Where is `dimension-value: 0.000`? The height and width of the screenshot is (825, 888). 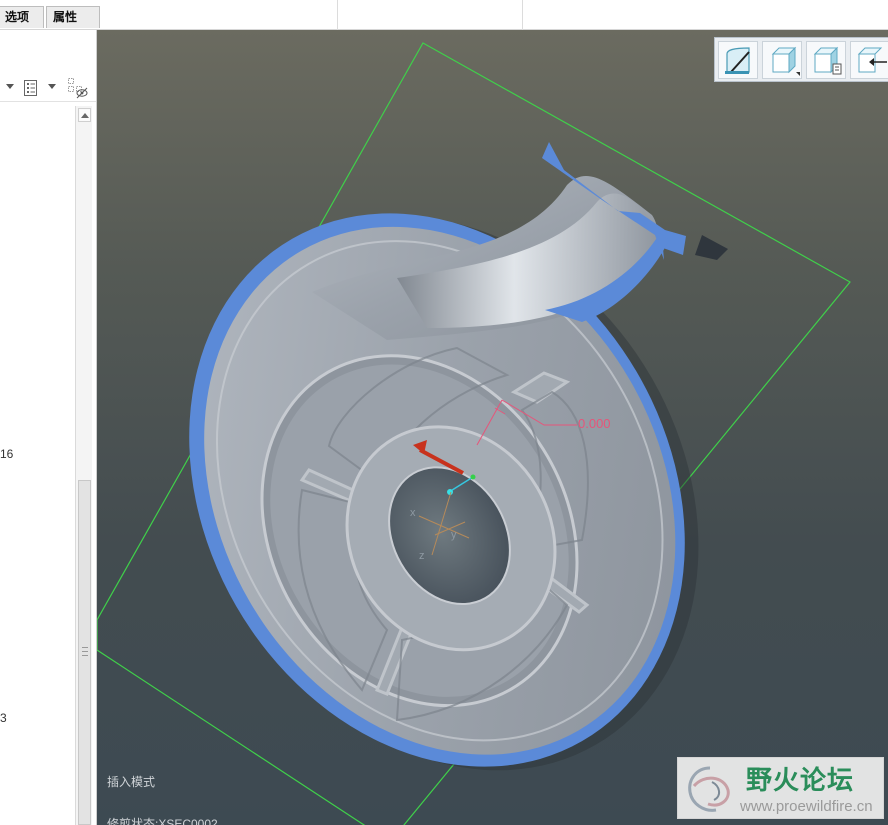
dimension-value: 0.000 is located at coordinates (594, 423).